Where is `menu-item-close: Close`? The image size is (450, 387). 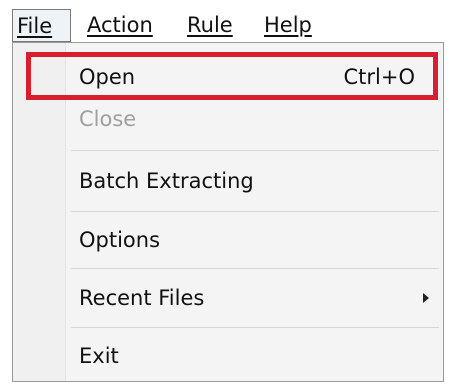 menu-item-close: Close is located at coordinates (228, 119).